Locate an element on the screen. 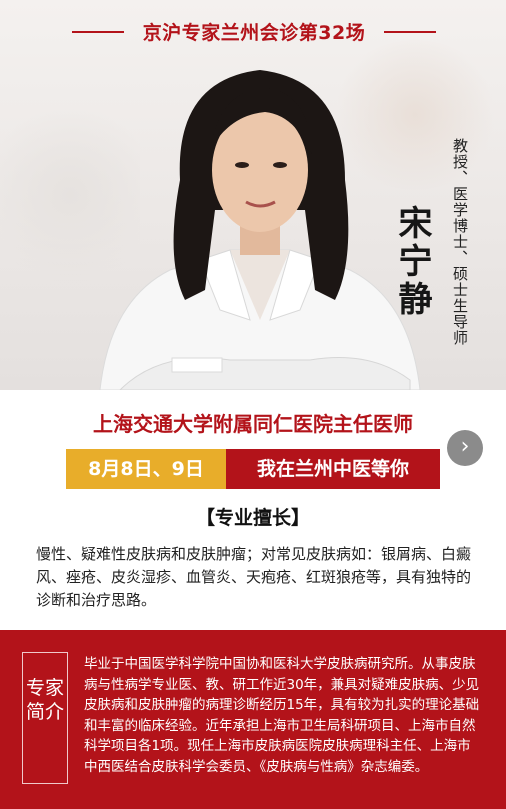 The width and height of the screenshot is (506, 809). chevron-right-icon: › is located at coordinates (465, 446).